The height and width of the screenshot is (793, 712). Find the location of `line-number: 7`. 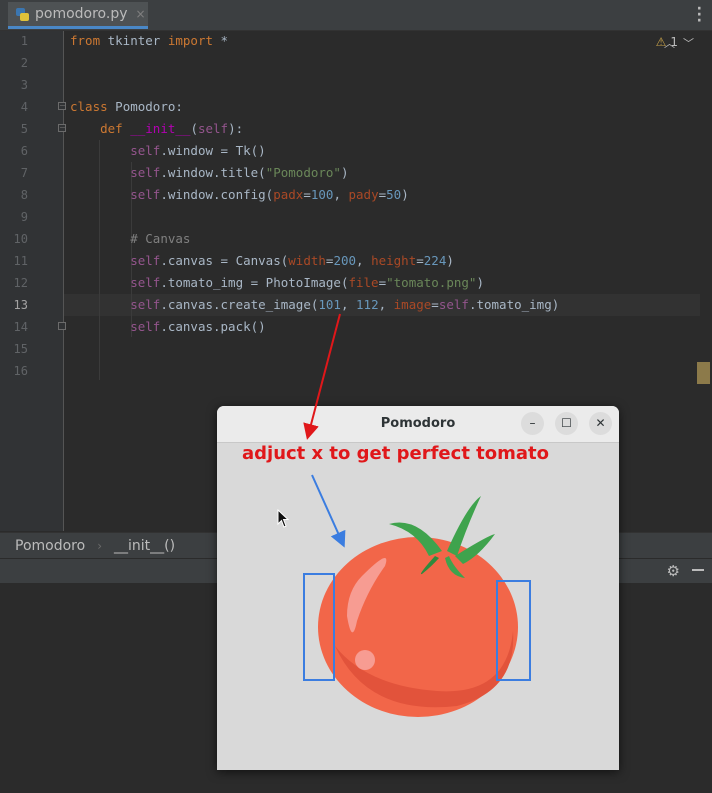

line-number: 7 is located at coordinates (24, 173).